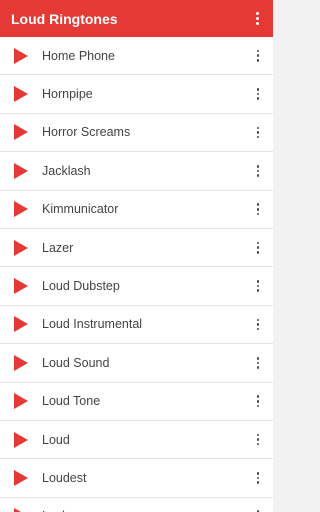 The width and height of the screenshot is (320, 512). What do you see at coordinates (71, 401) in the screenshot?
I see `ringtone-name: Loud Tone` at bounding box center [71, 401].